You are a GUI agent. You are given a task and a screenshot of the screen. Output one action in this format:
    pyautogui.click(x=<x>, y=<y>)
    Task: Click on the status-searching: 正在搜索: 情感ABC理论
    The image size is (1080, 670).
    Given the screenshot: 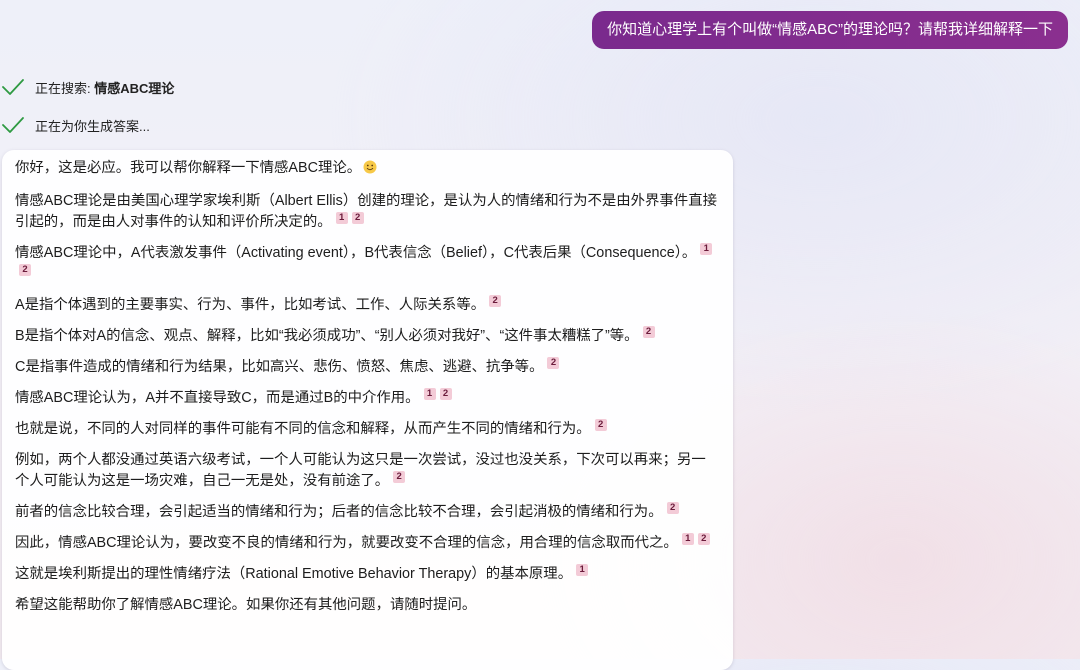 What is the action you would take?
    pyautogui.click(x=87, y=87)
    